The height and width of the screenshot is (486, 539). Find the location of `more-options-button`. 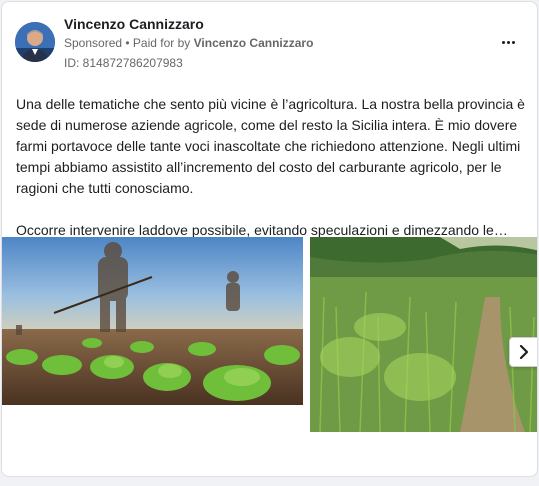

more-options-button is located at coordinates (508, 42).